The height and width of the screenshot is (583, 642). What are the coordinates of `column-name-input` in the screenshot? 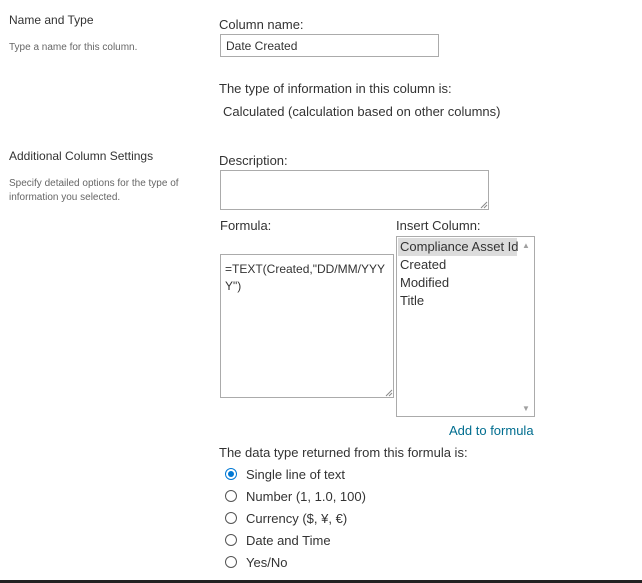 It's located at (329, 45).